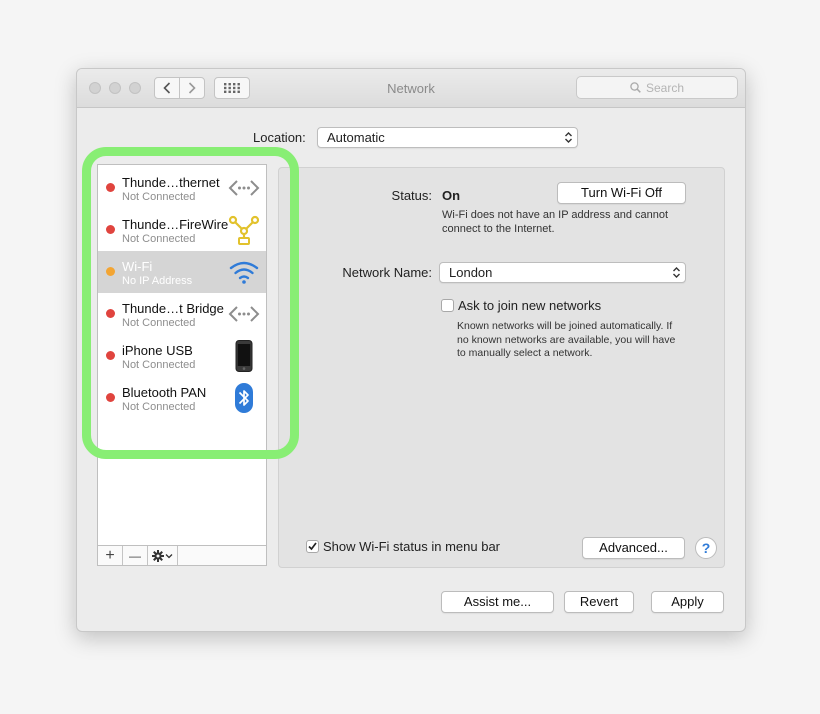 This screenshot has width=820, height=714. What do you see at coordinates (279, 137) in the screenshot?
I see `location-label: Location:` at bounding box center [279, 137].